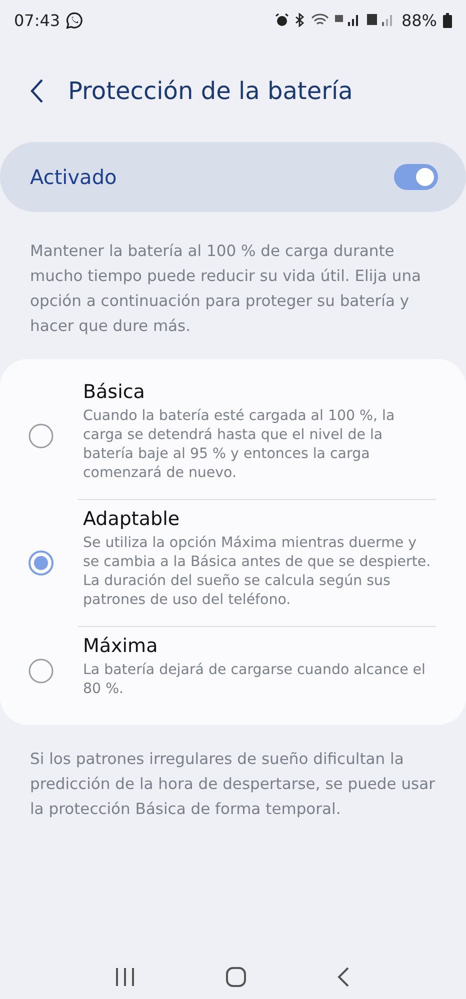 This screenshot has height=999, width=466. What do you see at coordinates (257, 572) in the screenshot?
I see `option-description: Se utiliza la opción Máxima mientras duerme y se cambia a la Básica antes de que se despierte. La duración del sueño se calcula según sus patrones de uso del teléfono.` at bounding box center [257, 572].